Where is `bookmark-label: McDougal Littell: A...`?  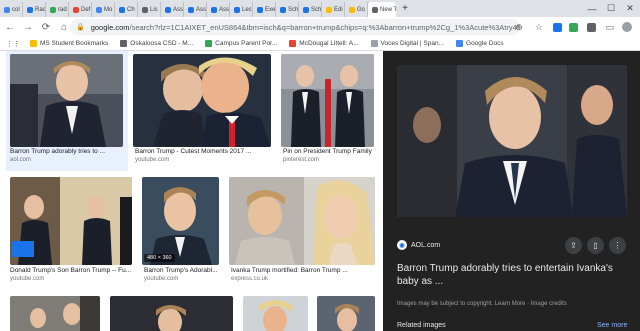
bookmark-label: McDougal Littell: A... is located at coordinates (329, 43).